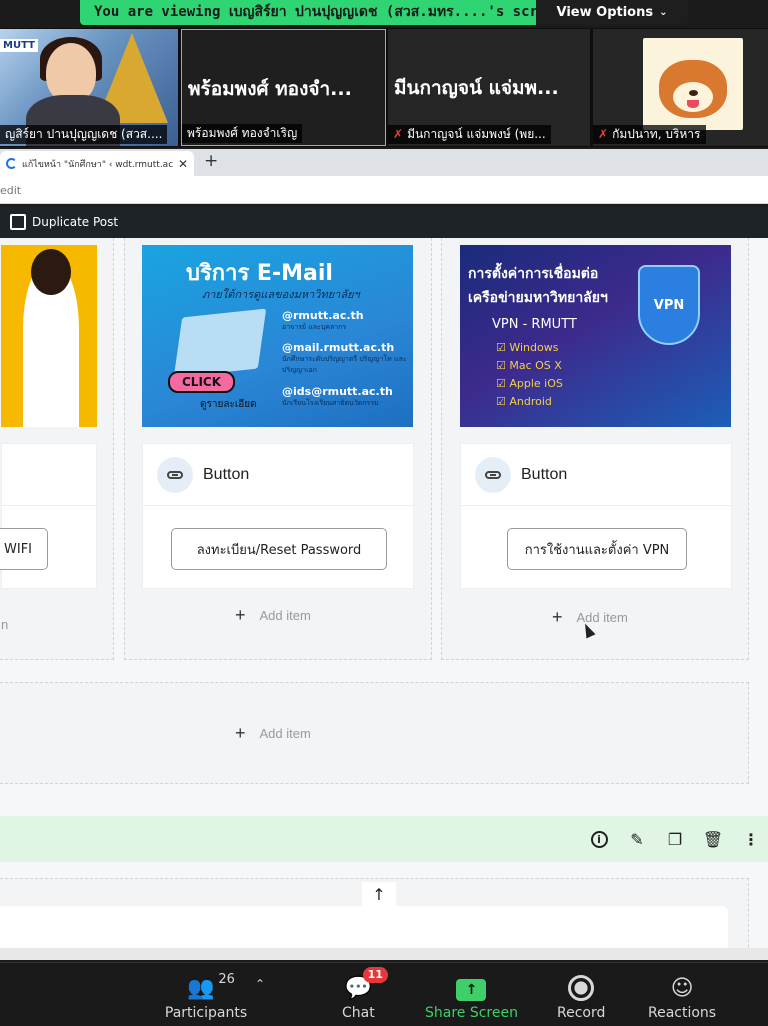 The image size is (768, 1026). Describe the element at coordinates (384, 954) in the screenshot. I see `horizontal-scrollbar` at that location.